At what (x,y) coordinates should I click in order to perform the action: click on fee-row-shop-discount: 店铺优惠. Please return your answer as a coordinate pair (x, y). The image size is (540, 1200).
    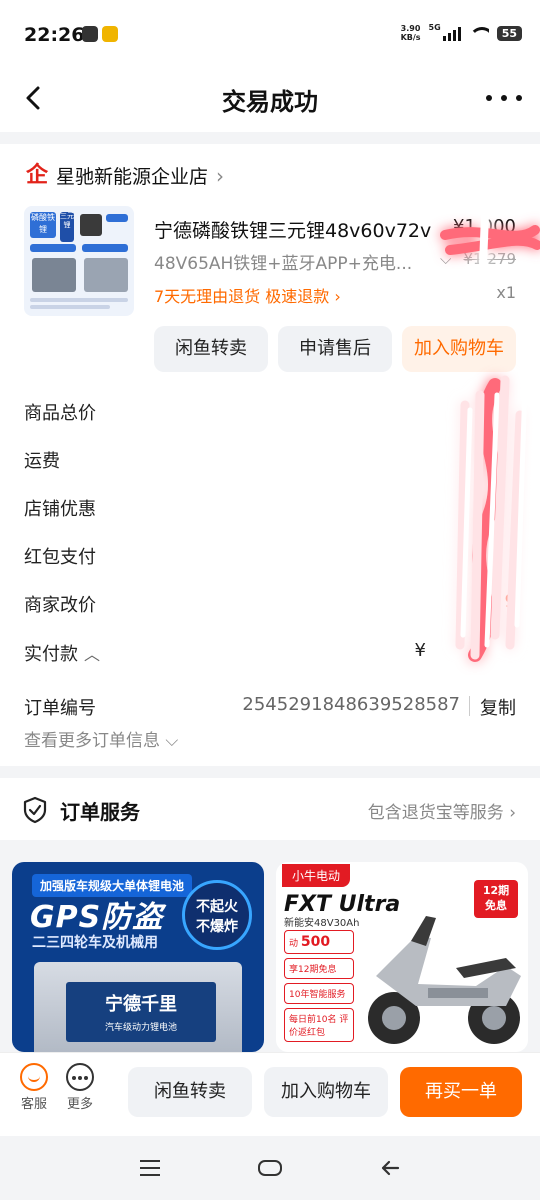
    Looking at the image, I should click on (270, 510).